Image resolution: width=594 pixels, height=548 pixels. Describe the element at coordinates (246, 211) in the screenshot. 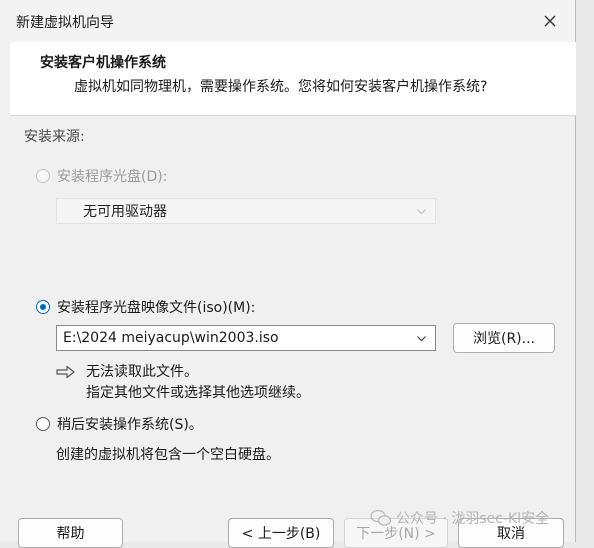

I see `disc-drive-dropdown: 无可用驱动器` at that location.